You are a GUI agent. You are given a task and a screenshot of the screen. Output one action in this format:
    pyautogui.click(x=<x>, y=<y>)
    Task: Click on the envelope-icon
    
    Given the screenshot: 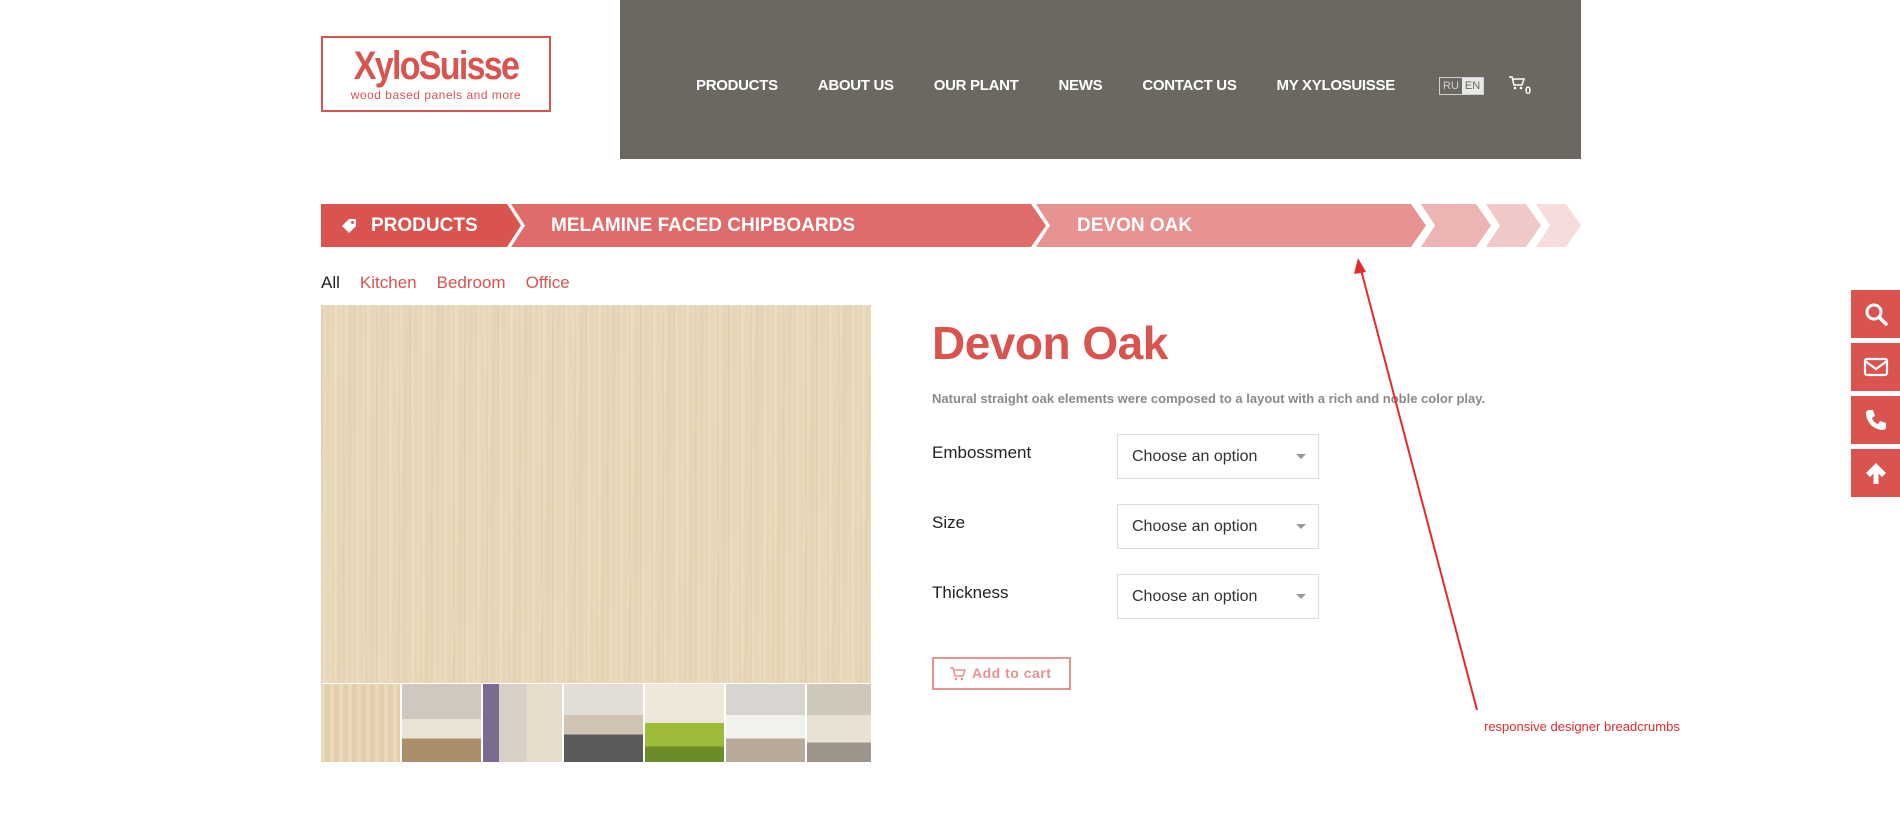 What is the action you would take?
    pyautogui.click(x=1875, y=367)
    